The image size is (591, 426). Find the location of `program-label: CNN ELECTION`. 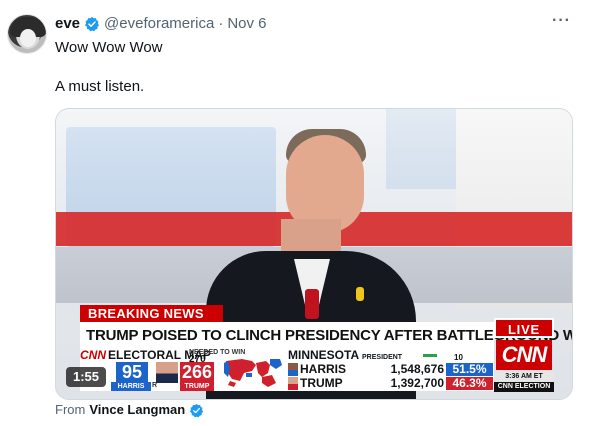

program-label: CNN ELECTION is located at coordinates (524, 387).